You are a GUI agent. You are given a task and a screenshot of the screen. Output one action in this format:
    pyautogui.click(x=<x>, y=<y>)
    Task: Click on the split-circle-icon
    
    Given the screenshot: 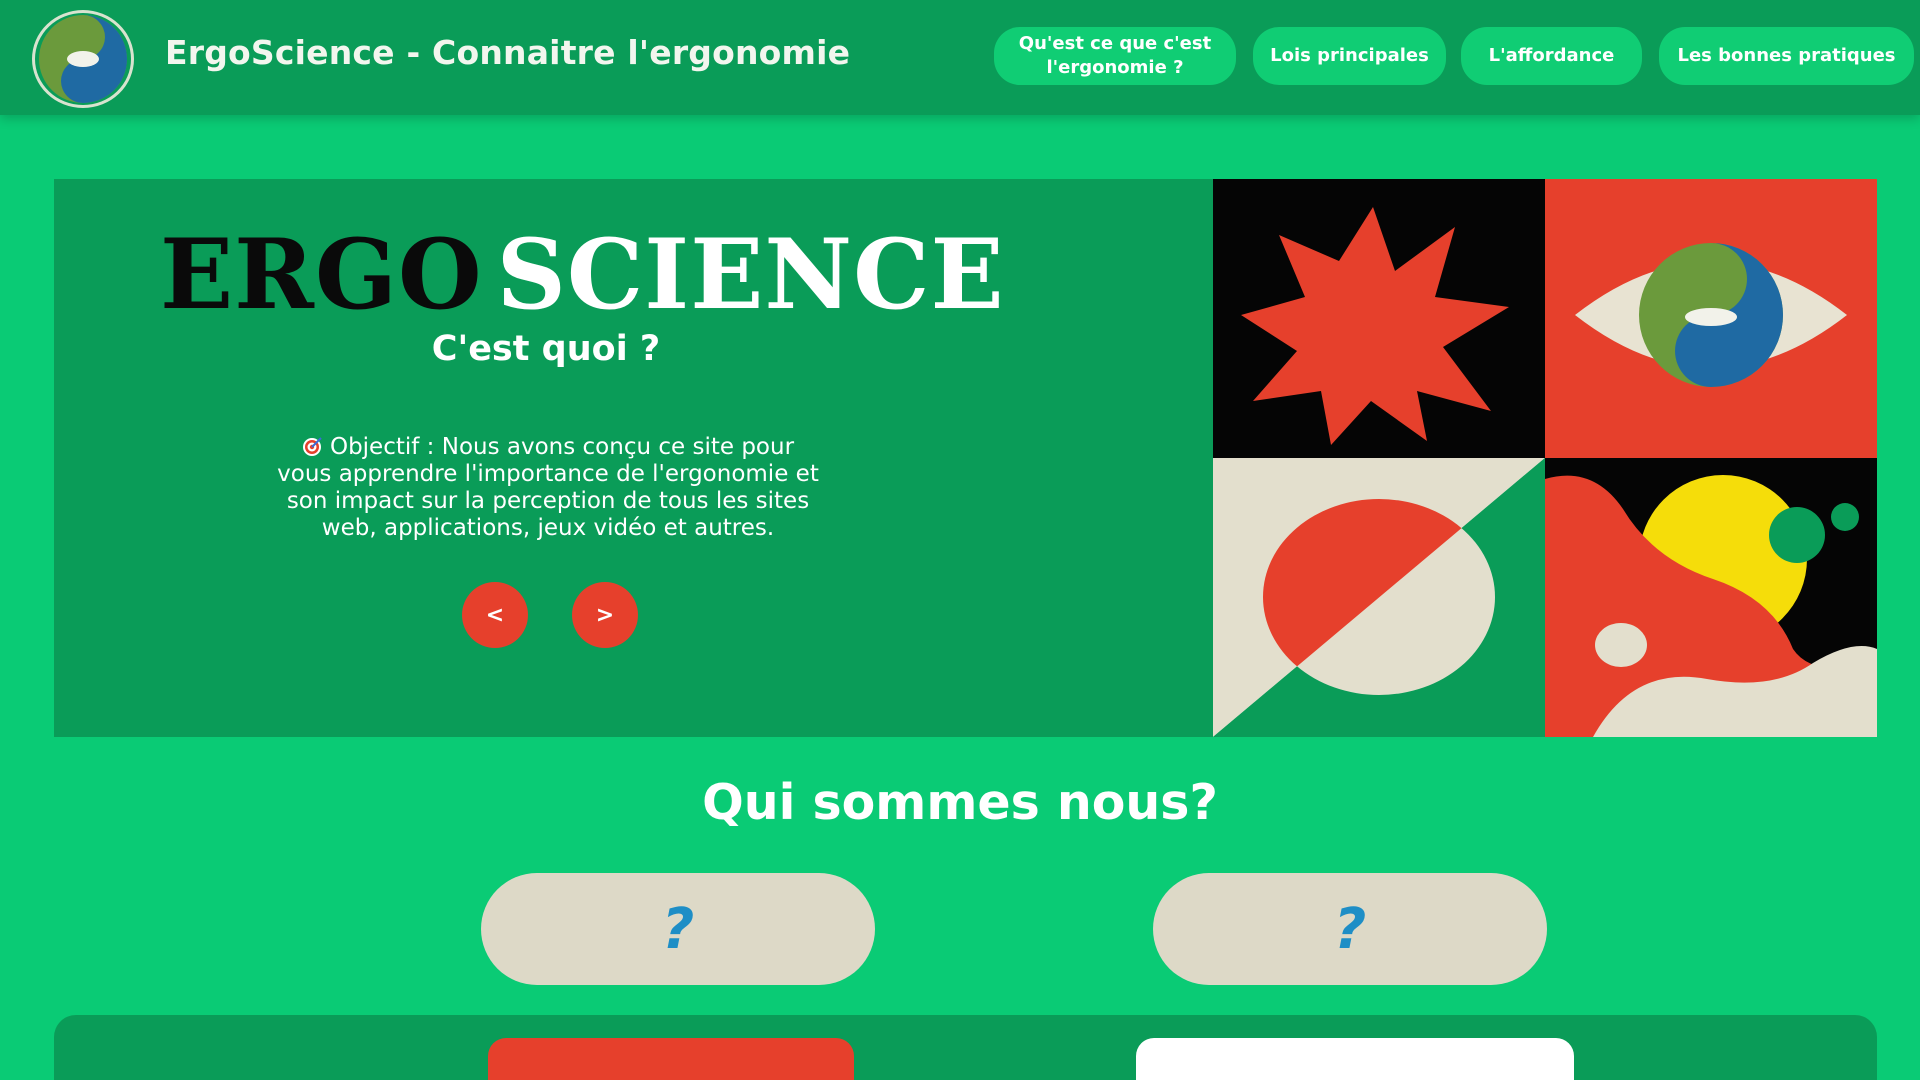 What is the action you would take?
    pyautogui.click(x=1379, y=597)
    